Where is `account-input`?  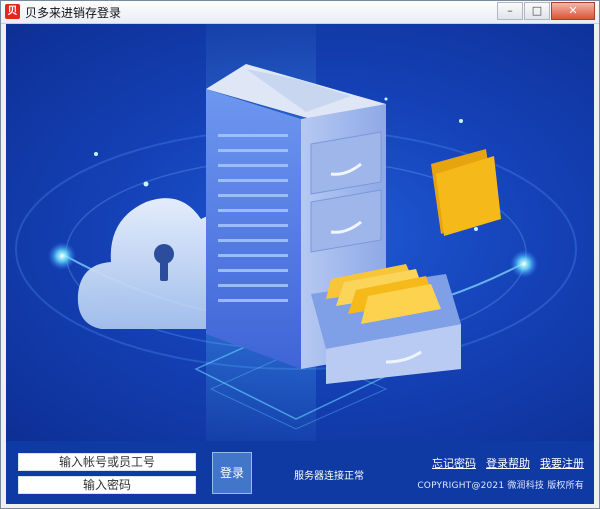 account-input is located at coordinates (107, 462).